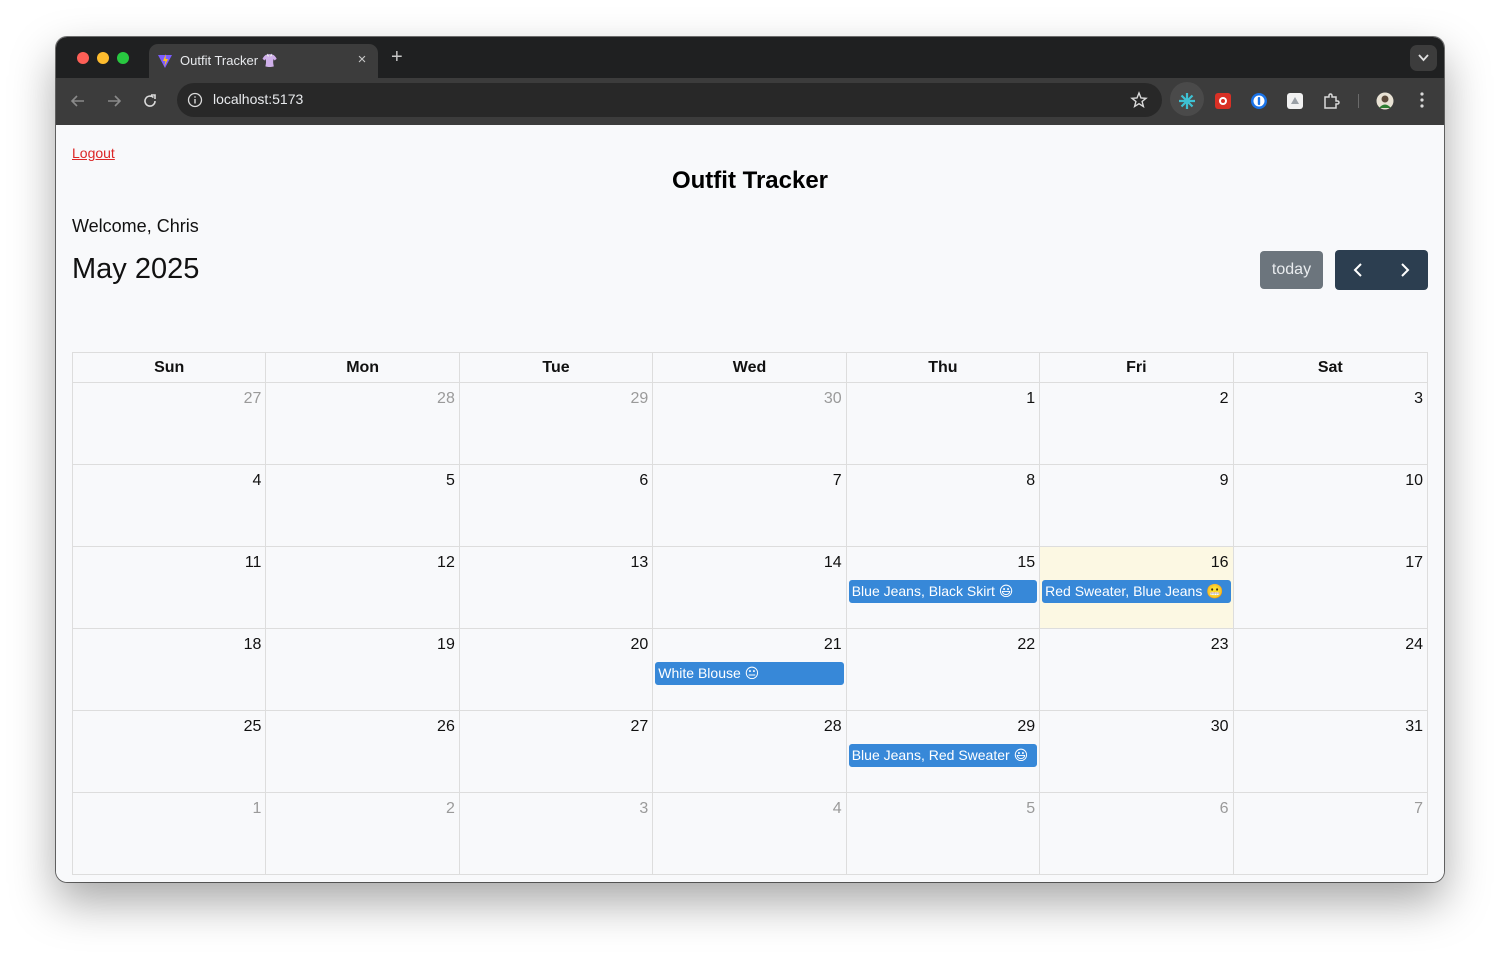 This screenshot has height=956, width=1500. What do you see at coordinates (1291, 270) in the screenshot?
I see `today-button: today` at bounding box center [1291, 270].